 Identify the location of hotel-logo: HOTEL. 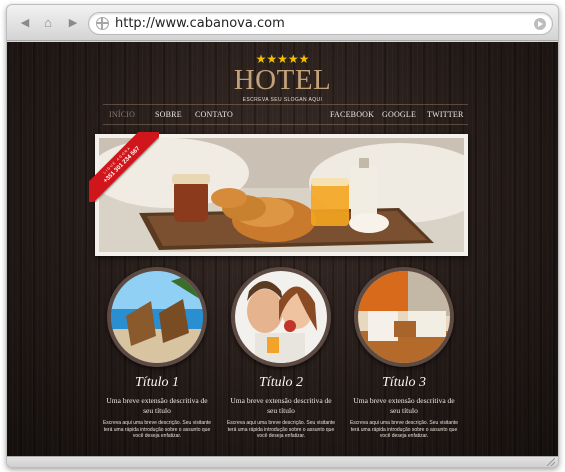
(282, 80).